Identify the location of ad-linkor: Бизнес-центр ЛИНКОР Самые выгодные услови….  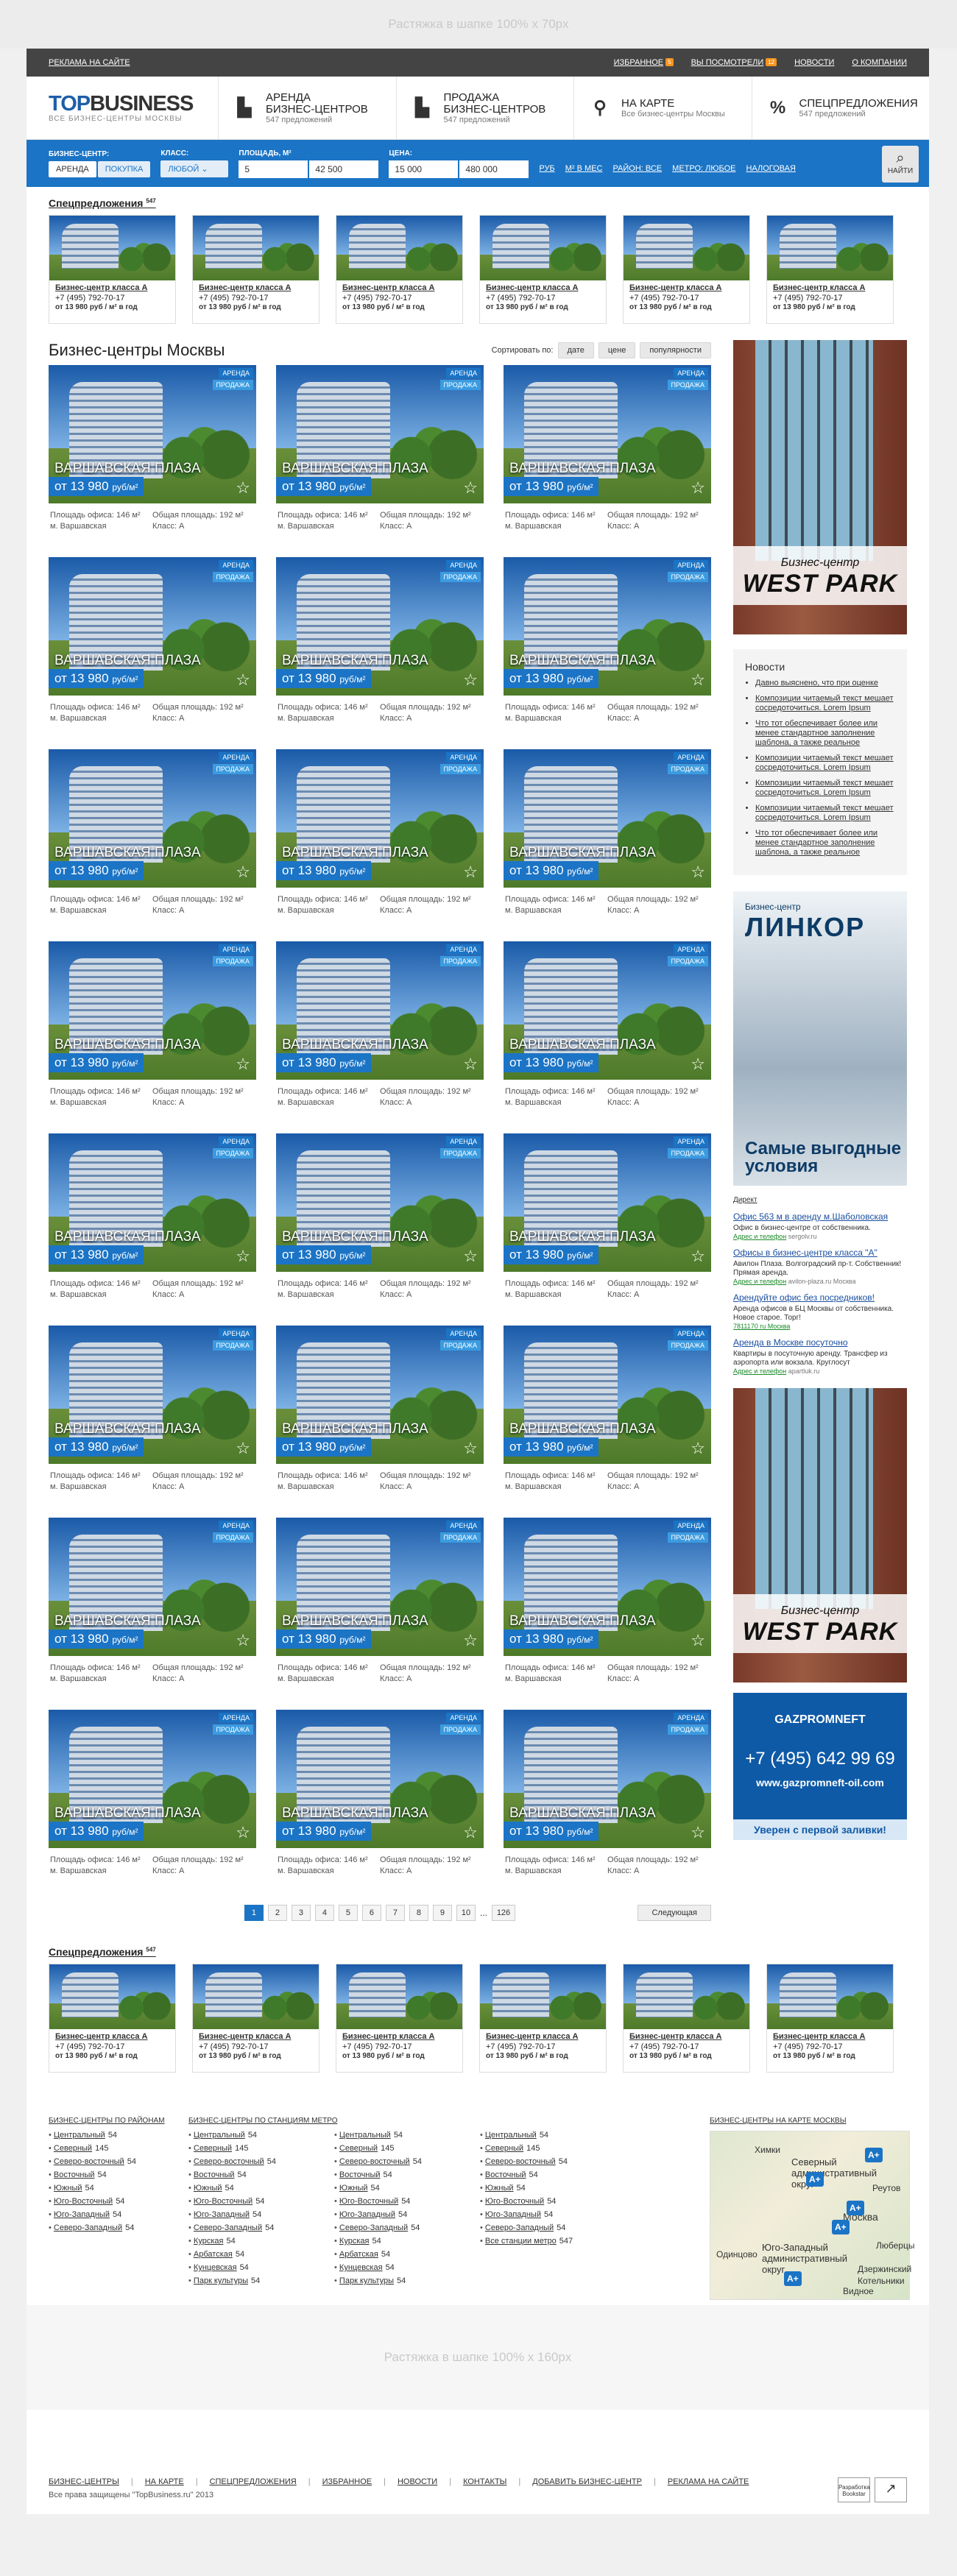
(820, 1038).